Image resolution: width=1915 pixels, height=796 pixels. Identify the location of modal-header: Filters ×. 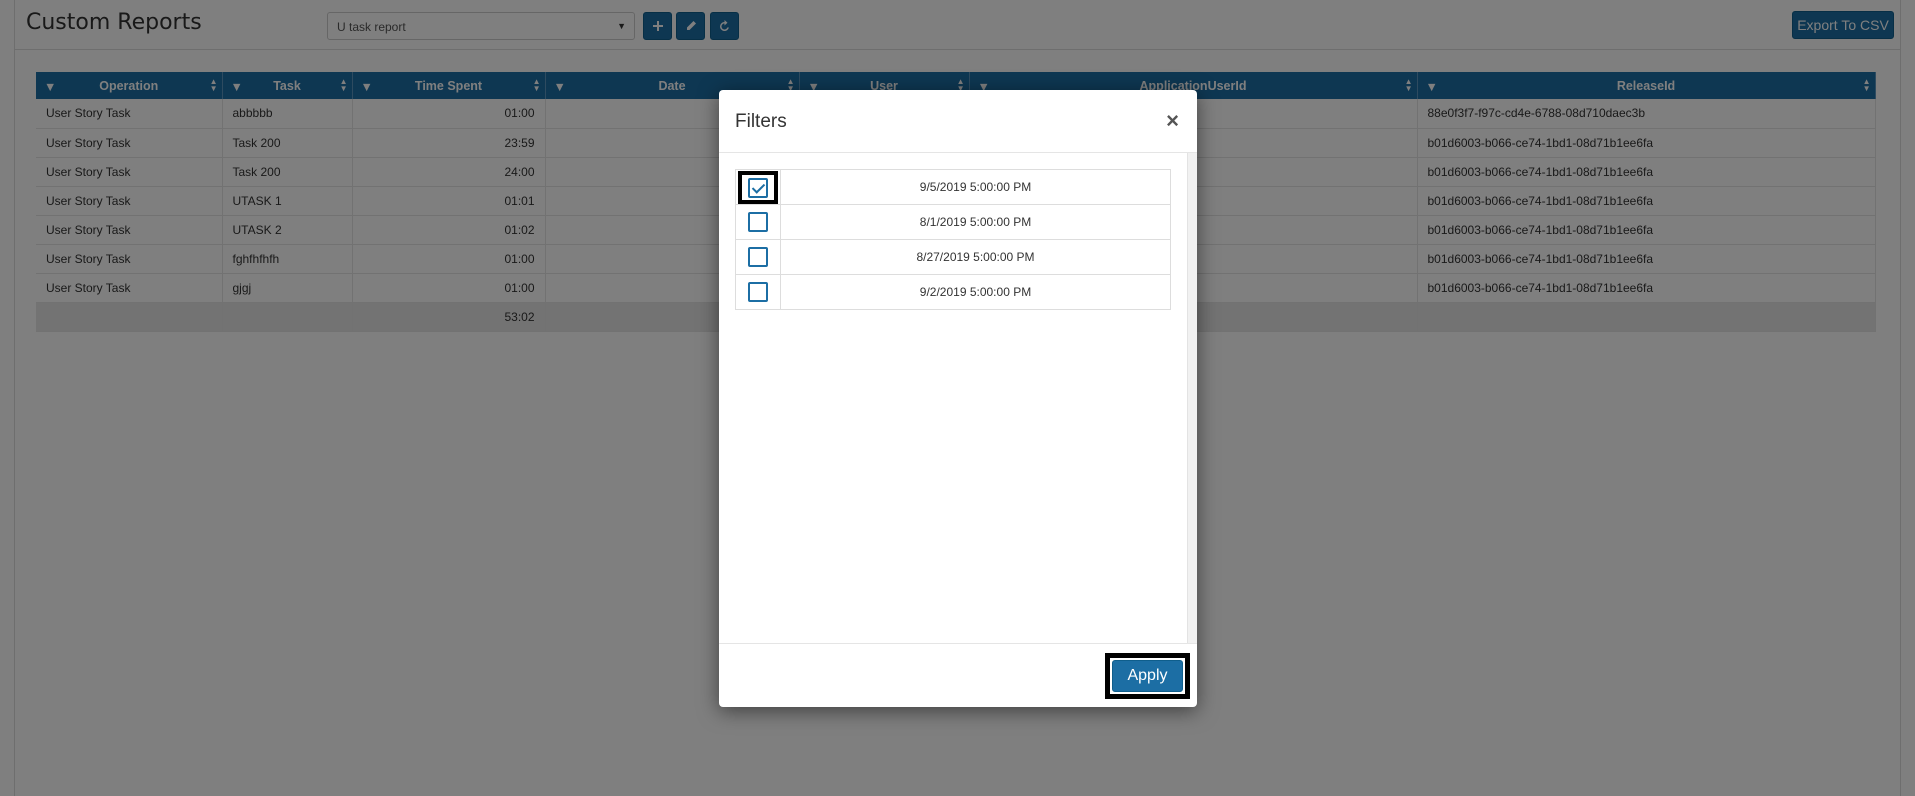
(958, 121).